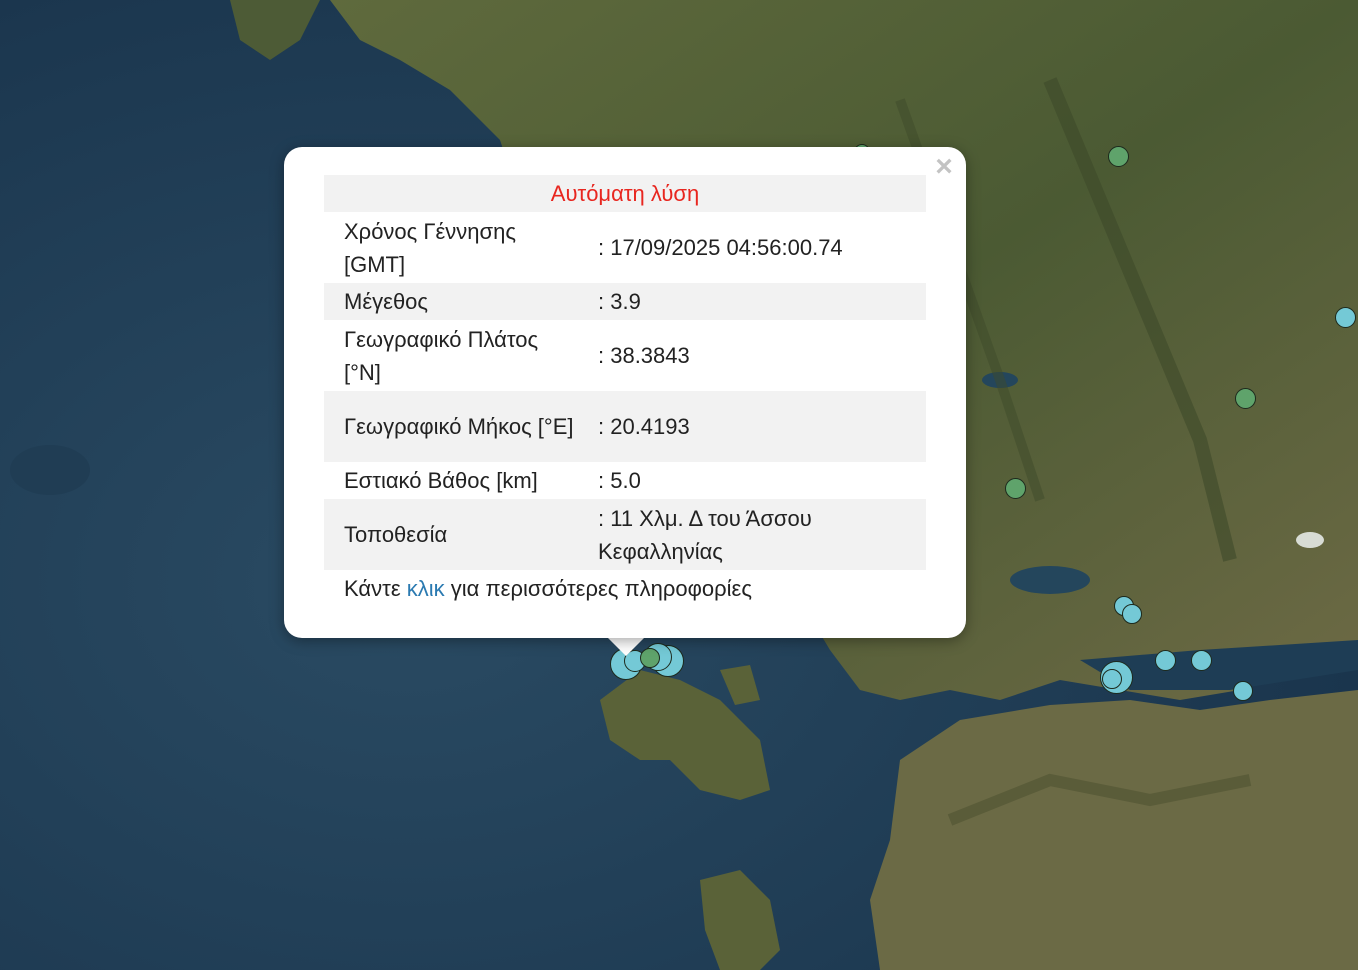  What do you see at coordinates (426, 588) in the screenshot?
I see `more-info-link: κλικ` at bounding box center [426, 588].